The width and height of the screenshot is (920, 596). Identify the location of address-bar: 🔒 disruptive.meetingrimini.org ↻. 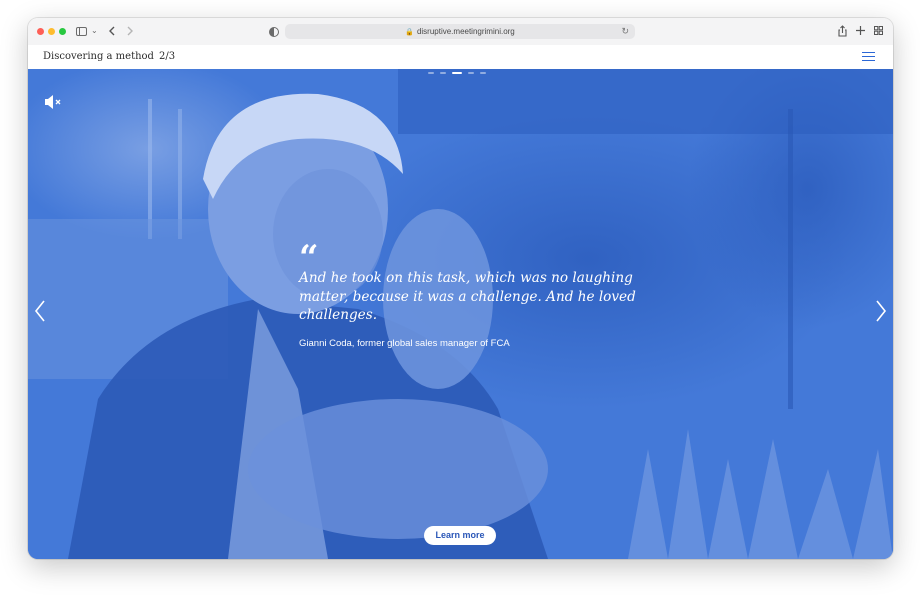
(460, 31).